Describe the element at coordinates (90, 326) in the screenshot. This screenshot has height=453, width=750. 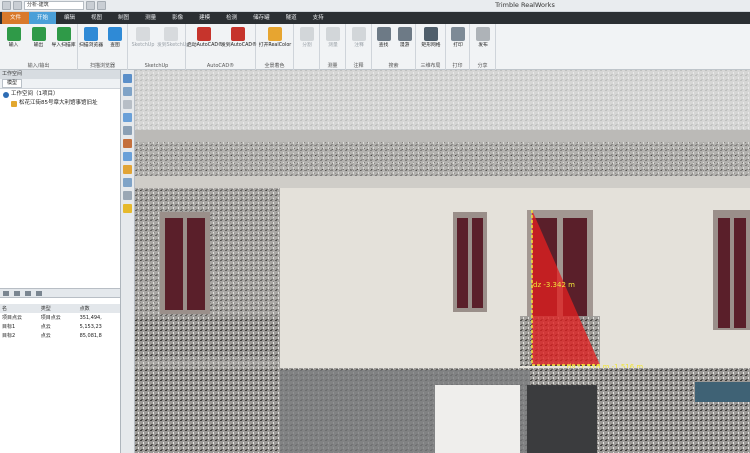
I see `cell-count: 5,153,23` at that location.